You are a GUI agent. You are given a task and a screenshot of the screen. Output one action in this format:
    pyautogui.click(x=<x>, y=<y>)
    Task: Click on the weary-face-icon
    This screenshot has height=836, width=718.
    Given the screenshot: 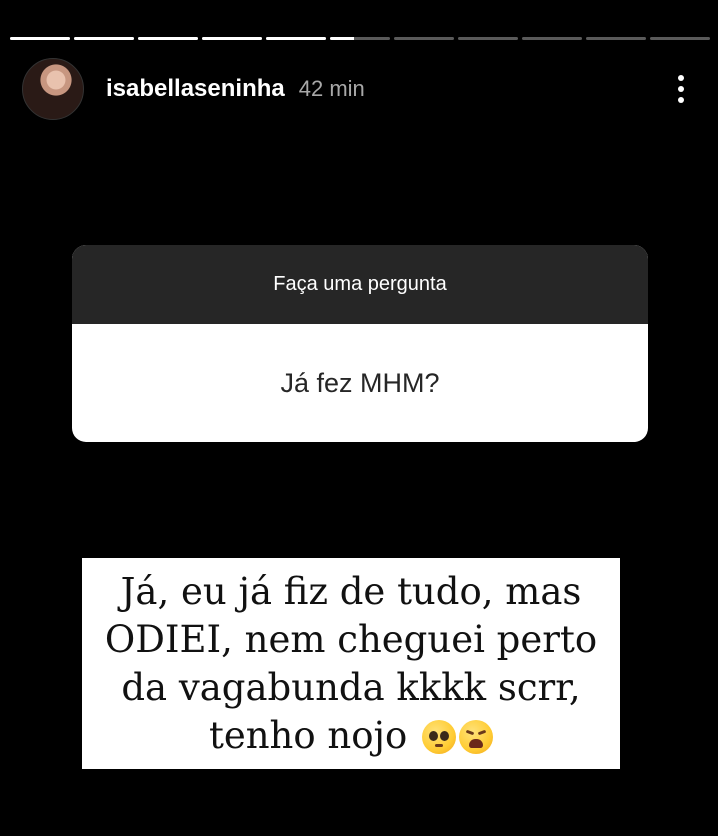 What is the action you would take?
    pyautogui.click(x=476, y=736)
    